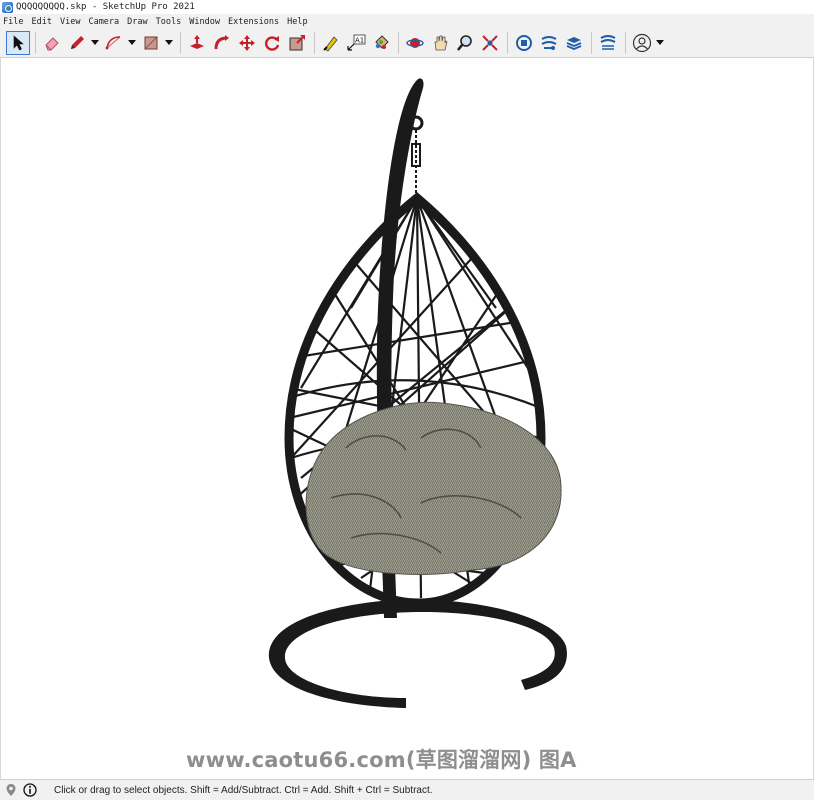  I want to click on line-tool-button, so click(77, 43).